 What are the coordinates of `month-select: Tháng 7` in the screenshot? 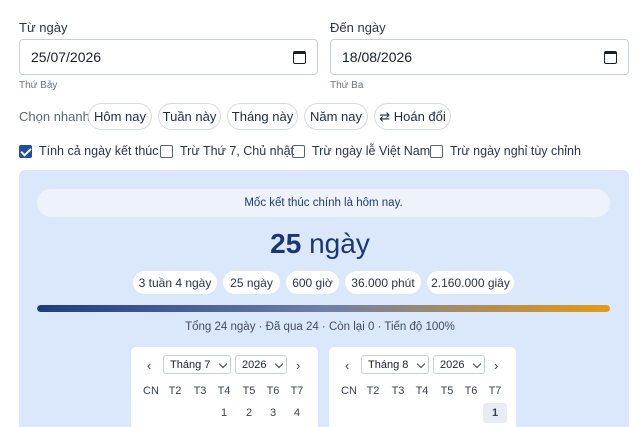 It's located at (197, 364).